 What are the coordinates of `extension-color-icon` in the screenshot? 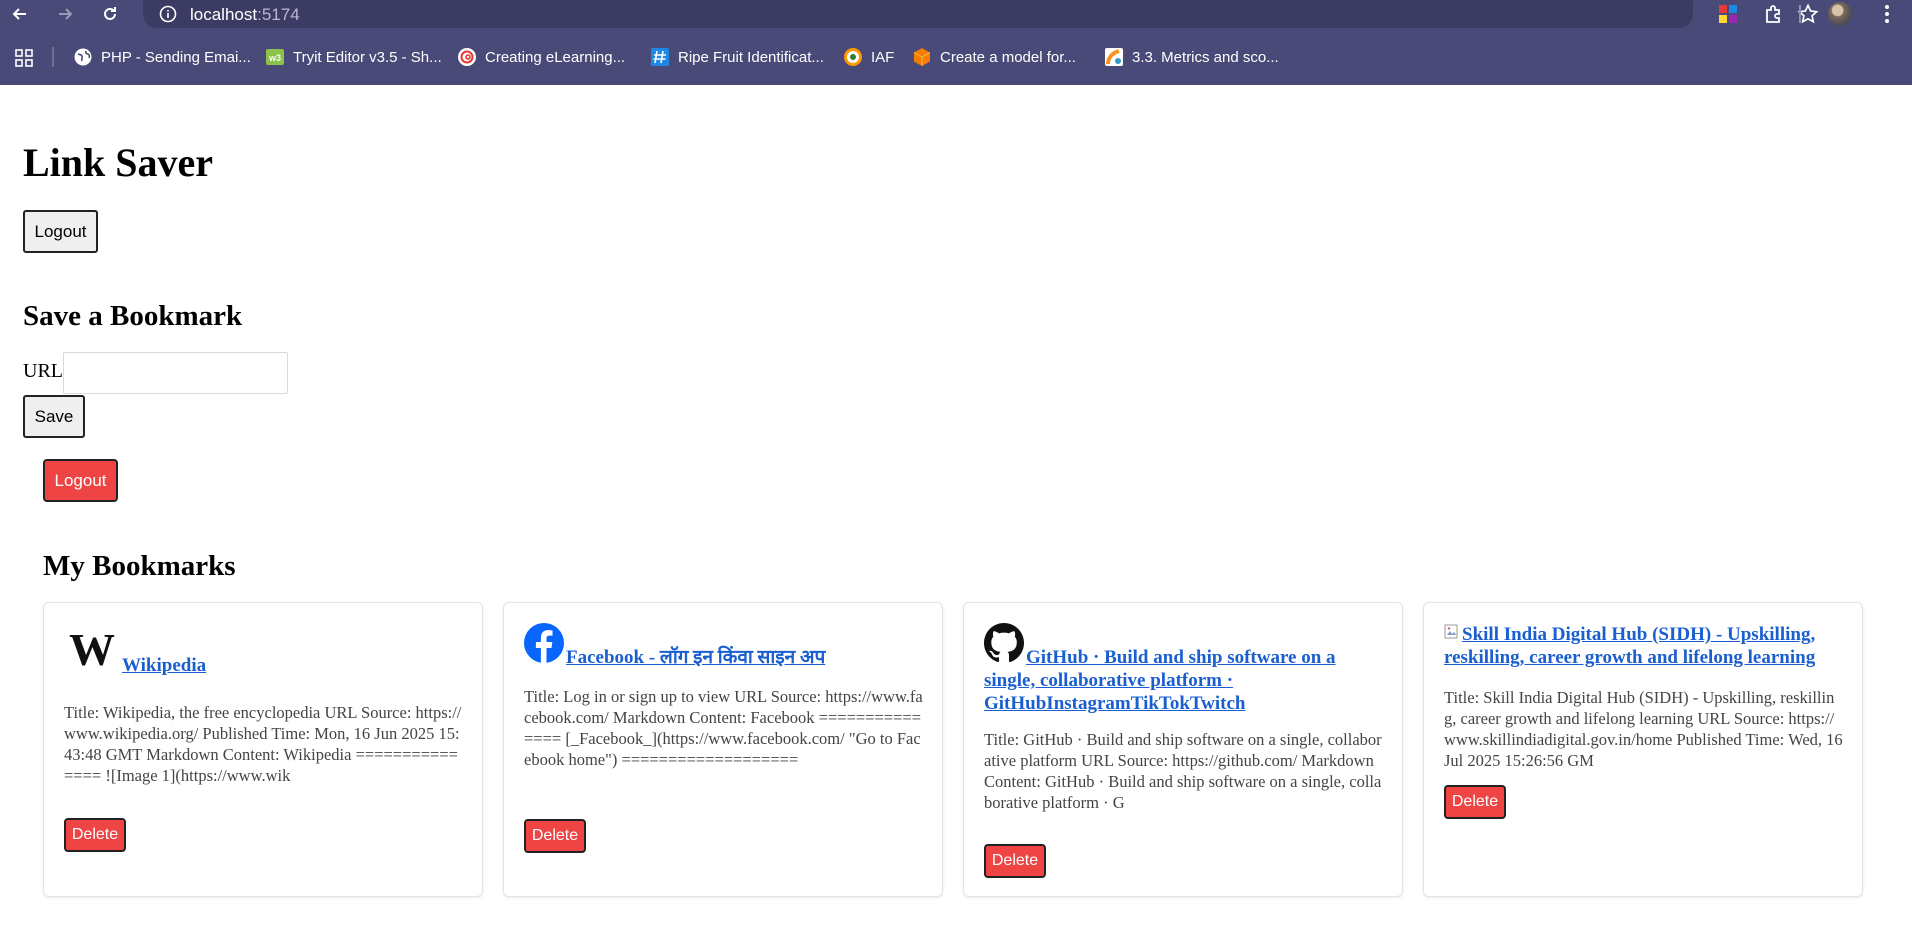 It's located at (1728, 14).